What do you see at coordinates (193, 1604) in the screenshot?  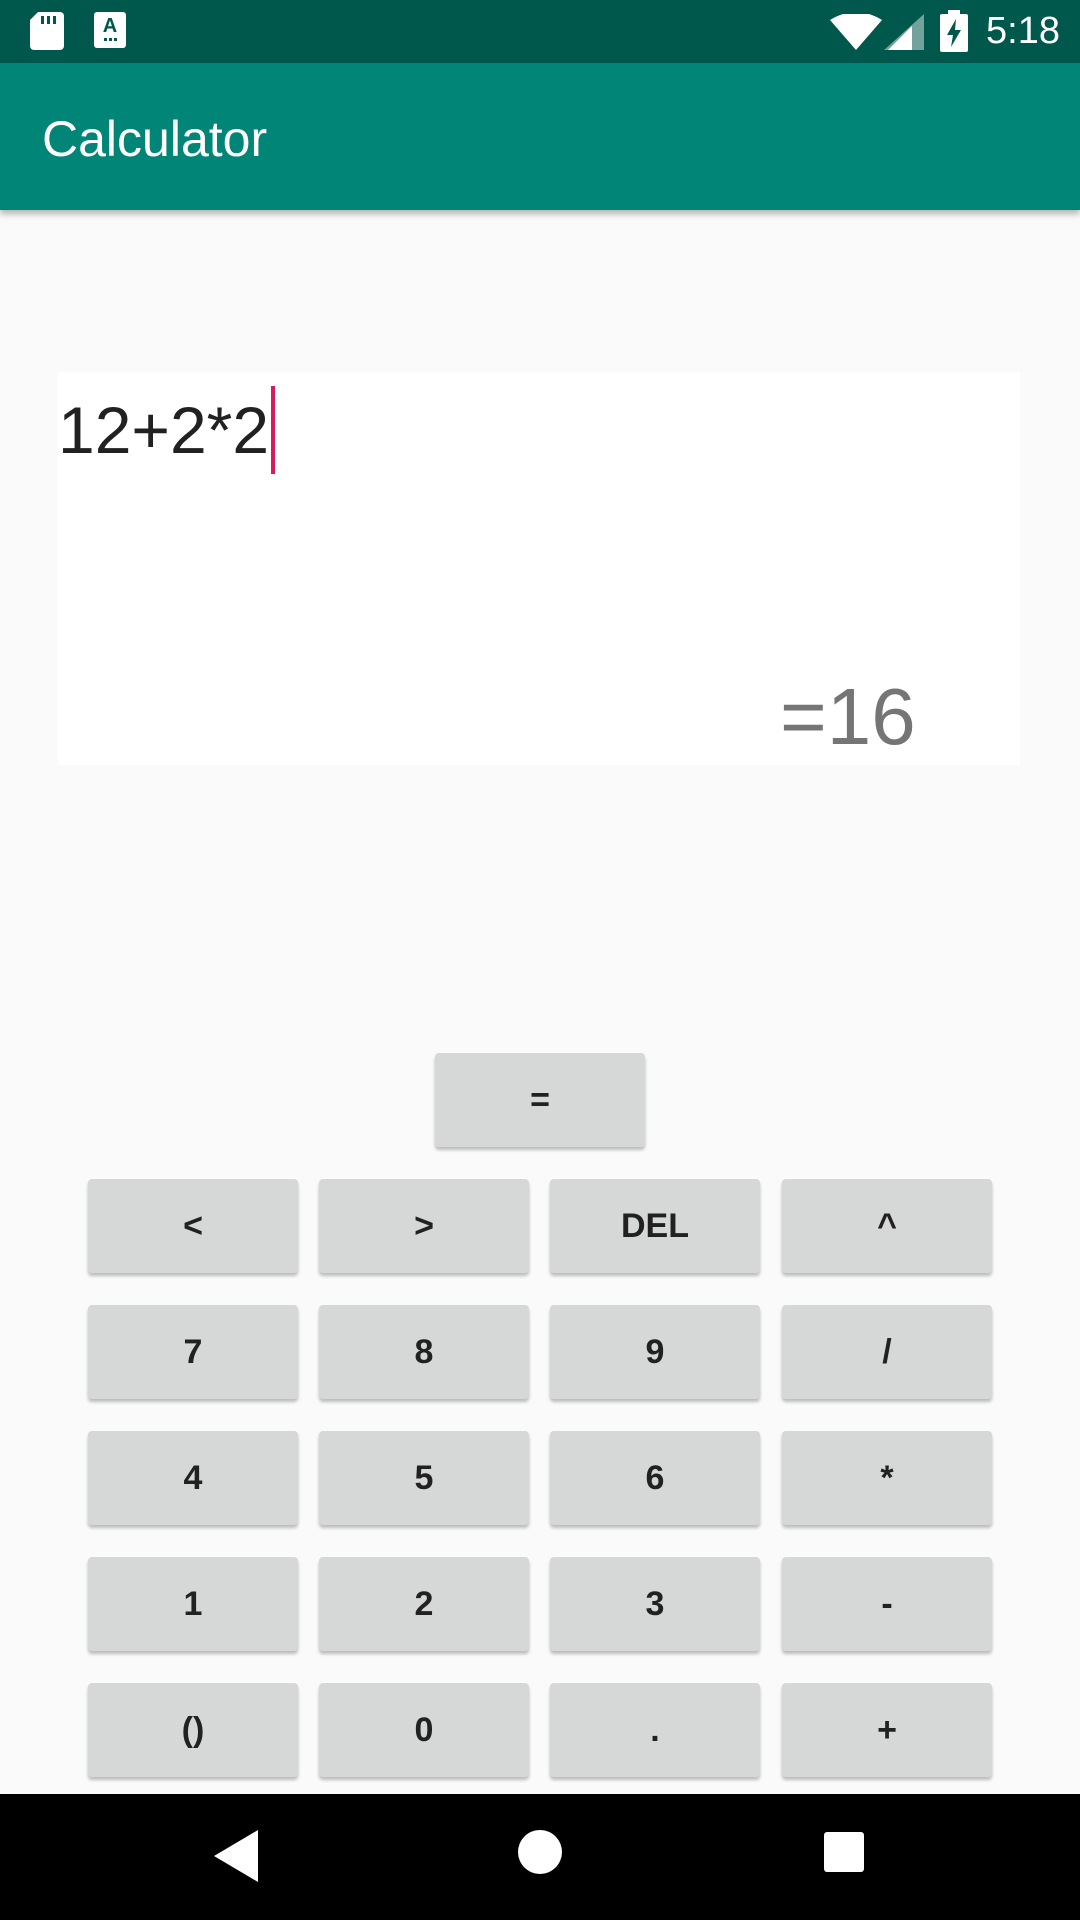 I see `digit-1-button: 1` at bounding box center [193, 1604].